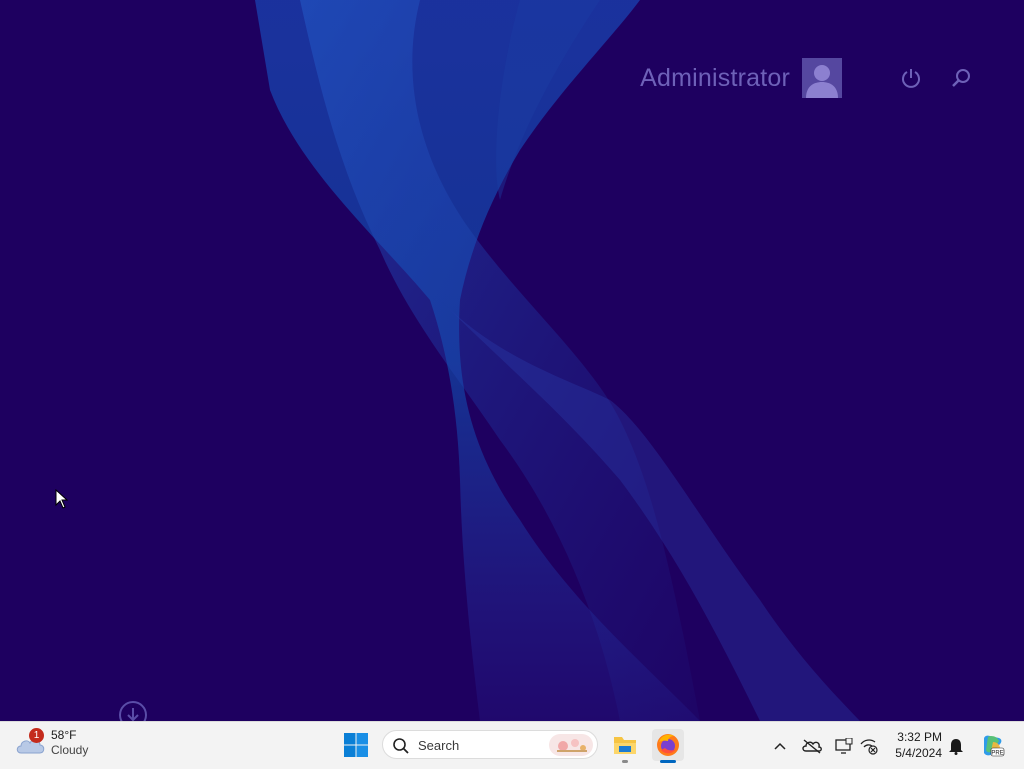  I want to click on network-tray-icon, so click(869, 745).